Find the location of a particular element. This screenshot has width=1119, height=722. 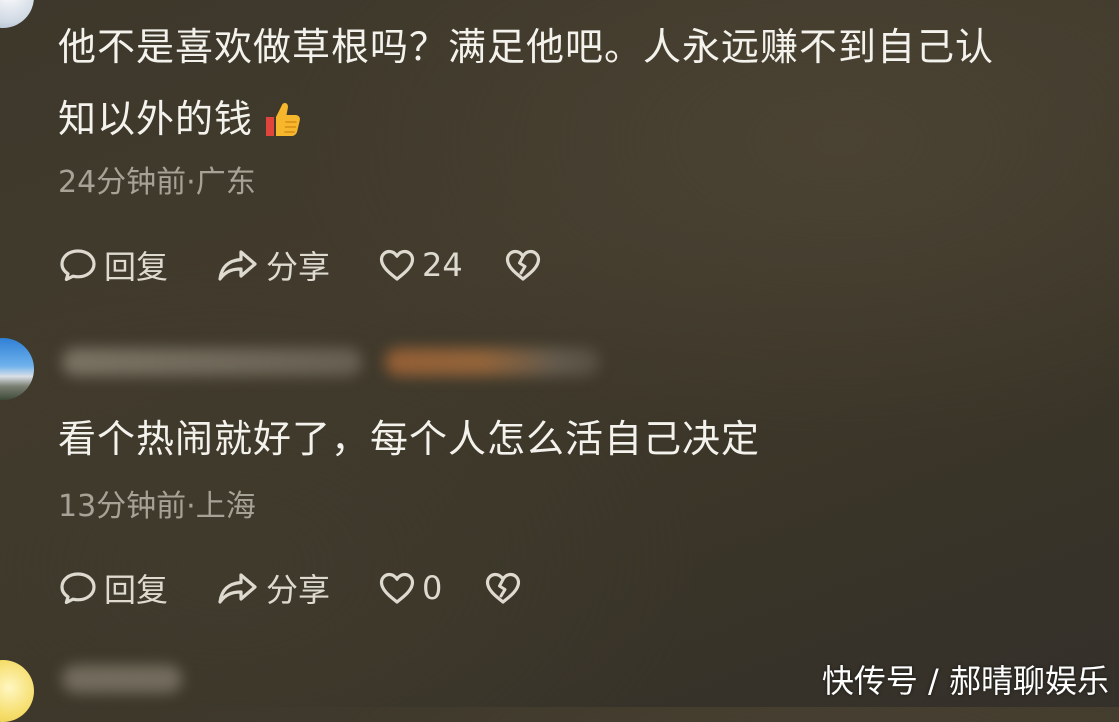

comment-2-actions: 回复 分享 0 is located at coordinates (290, 588).